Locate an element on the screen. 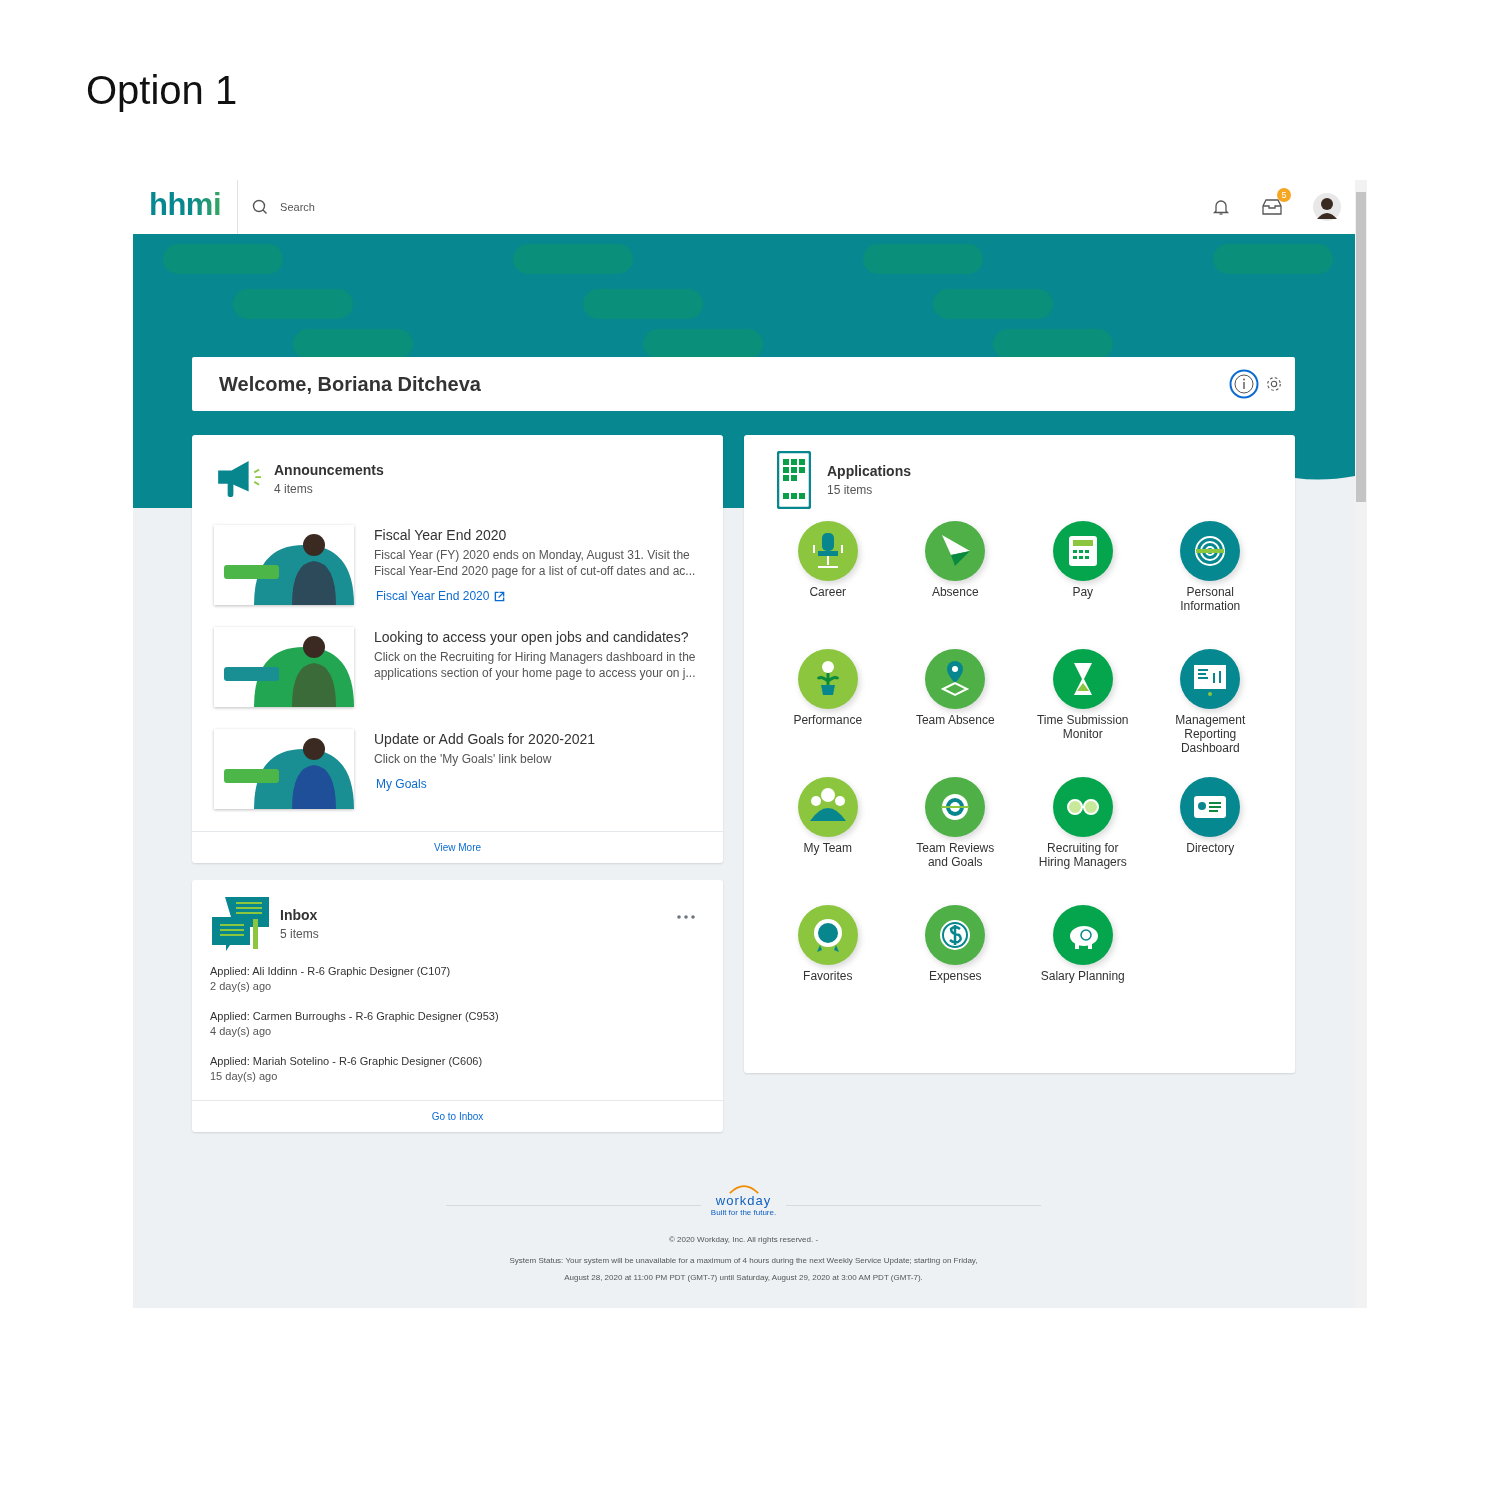 This screenshot has width=1500, height=1500. search-icon is located at coordinates (260, 207).